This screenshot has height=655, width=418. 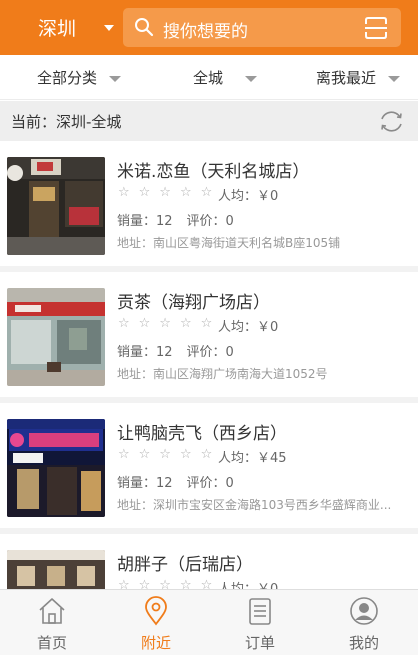 I want to click on filter-area: 全城, so click(x=225, y=77).